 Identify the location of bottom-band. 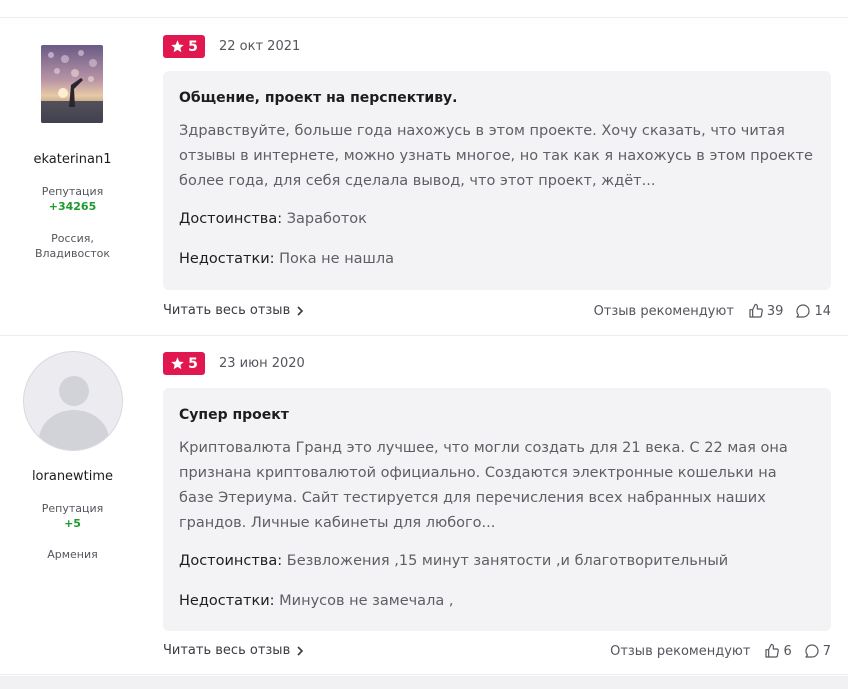
(424, 682).